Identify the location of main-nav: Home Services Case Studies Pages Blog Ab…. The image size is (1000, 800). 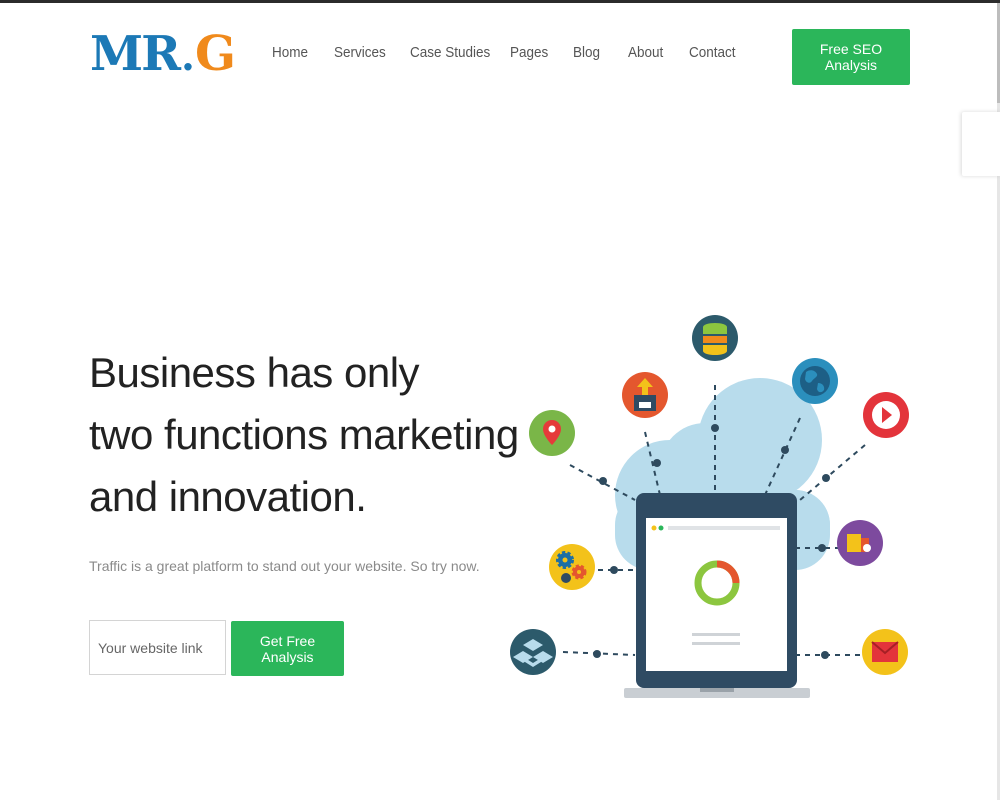
(516, 52).